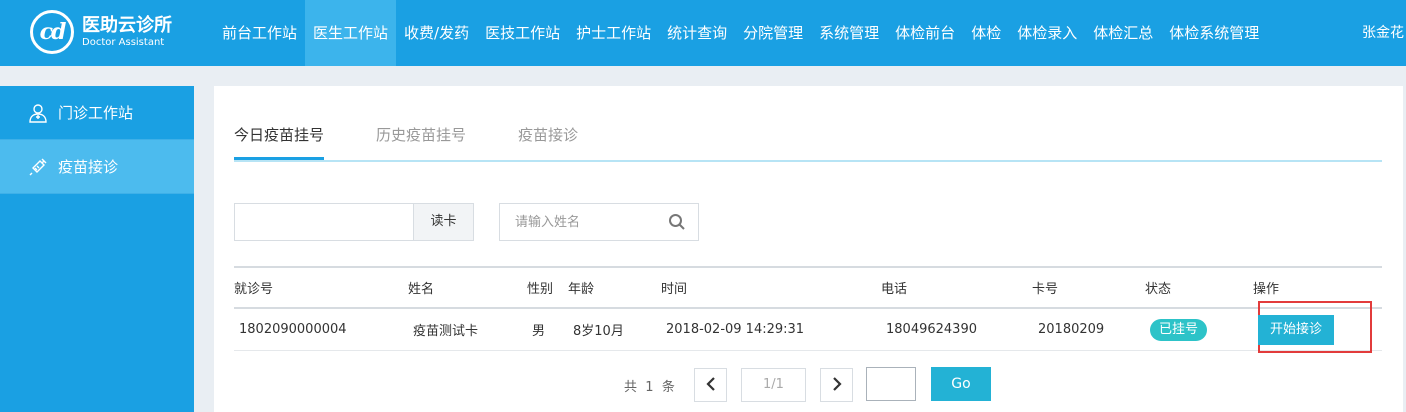 The width and height of the screenshot is (1406, 412). I want to click on cell-gender: 男, so click(539, 331).